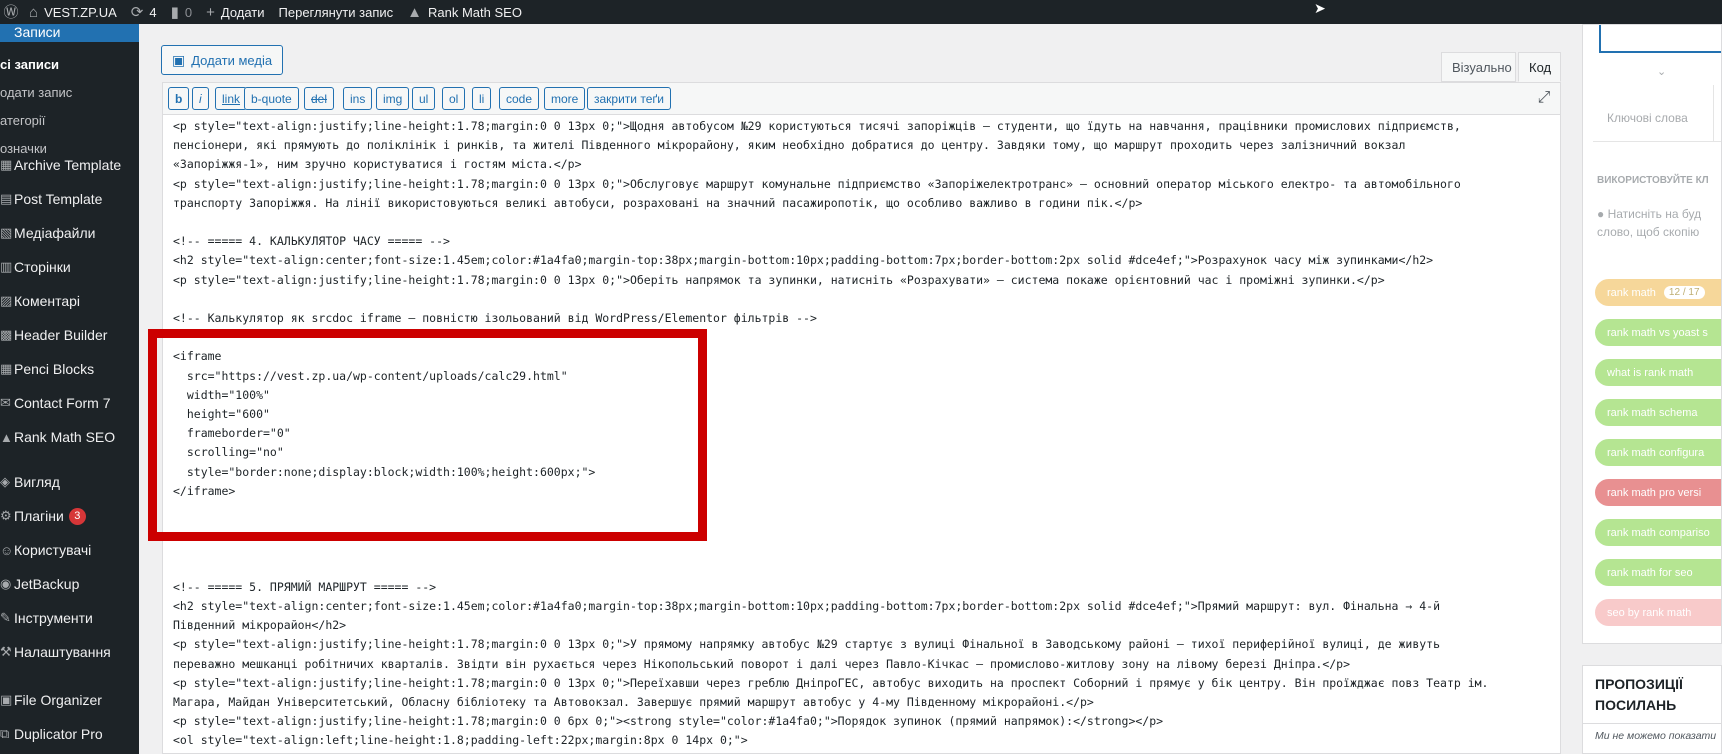  What do you see at coordinates (319, 98) in the screenshot?
I see `quicktag-button: del` at bounding box center [319, 98].